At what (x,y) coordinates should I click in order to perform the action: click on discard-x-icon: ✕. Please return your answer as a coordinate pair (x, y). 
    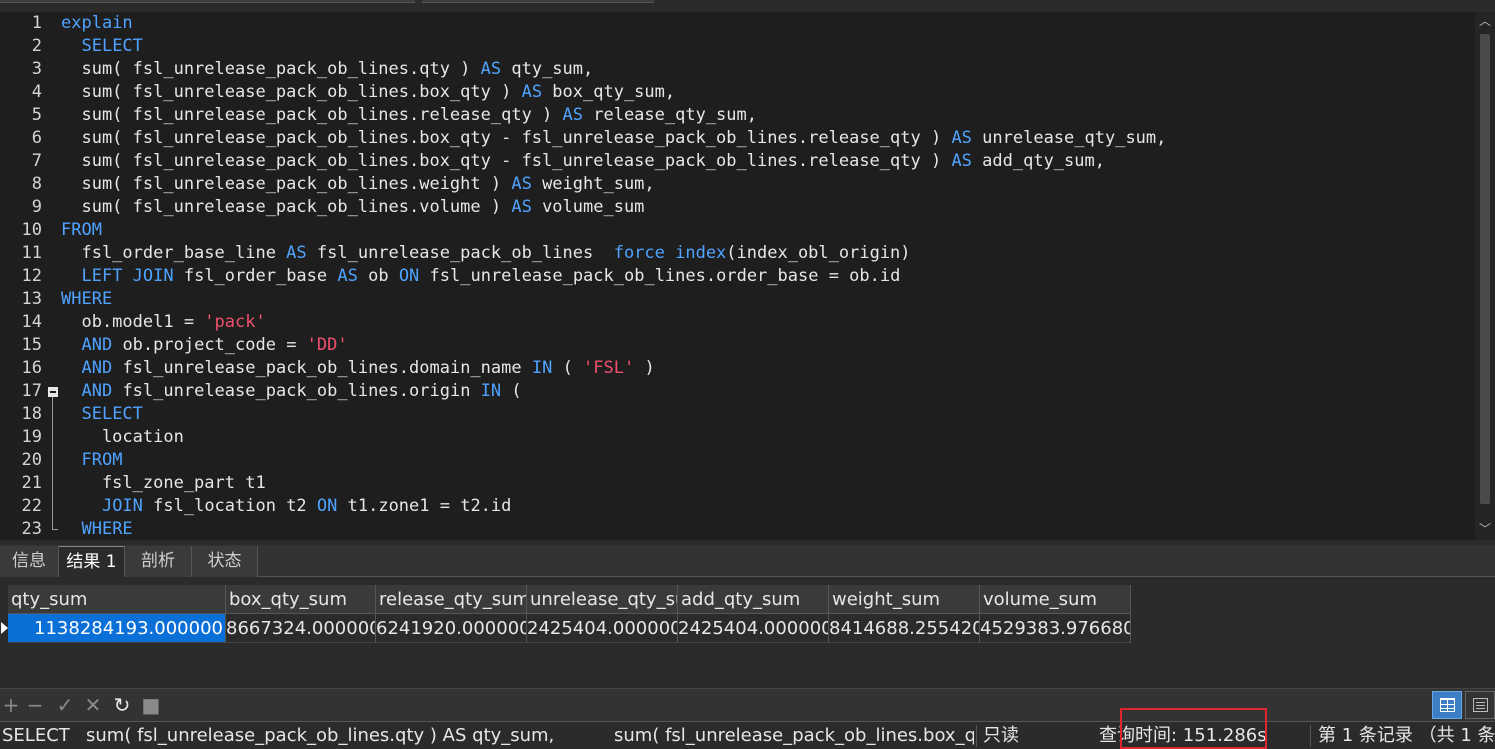
    Looking at the image, I should click on (93, 705).